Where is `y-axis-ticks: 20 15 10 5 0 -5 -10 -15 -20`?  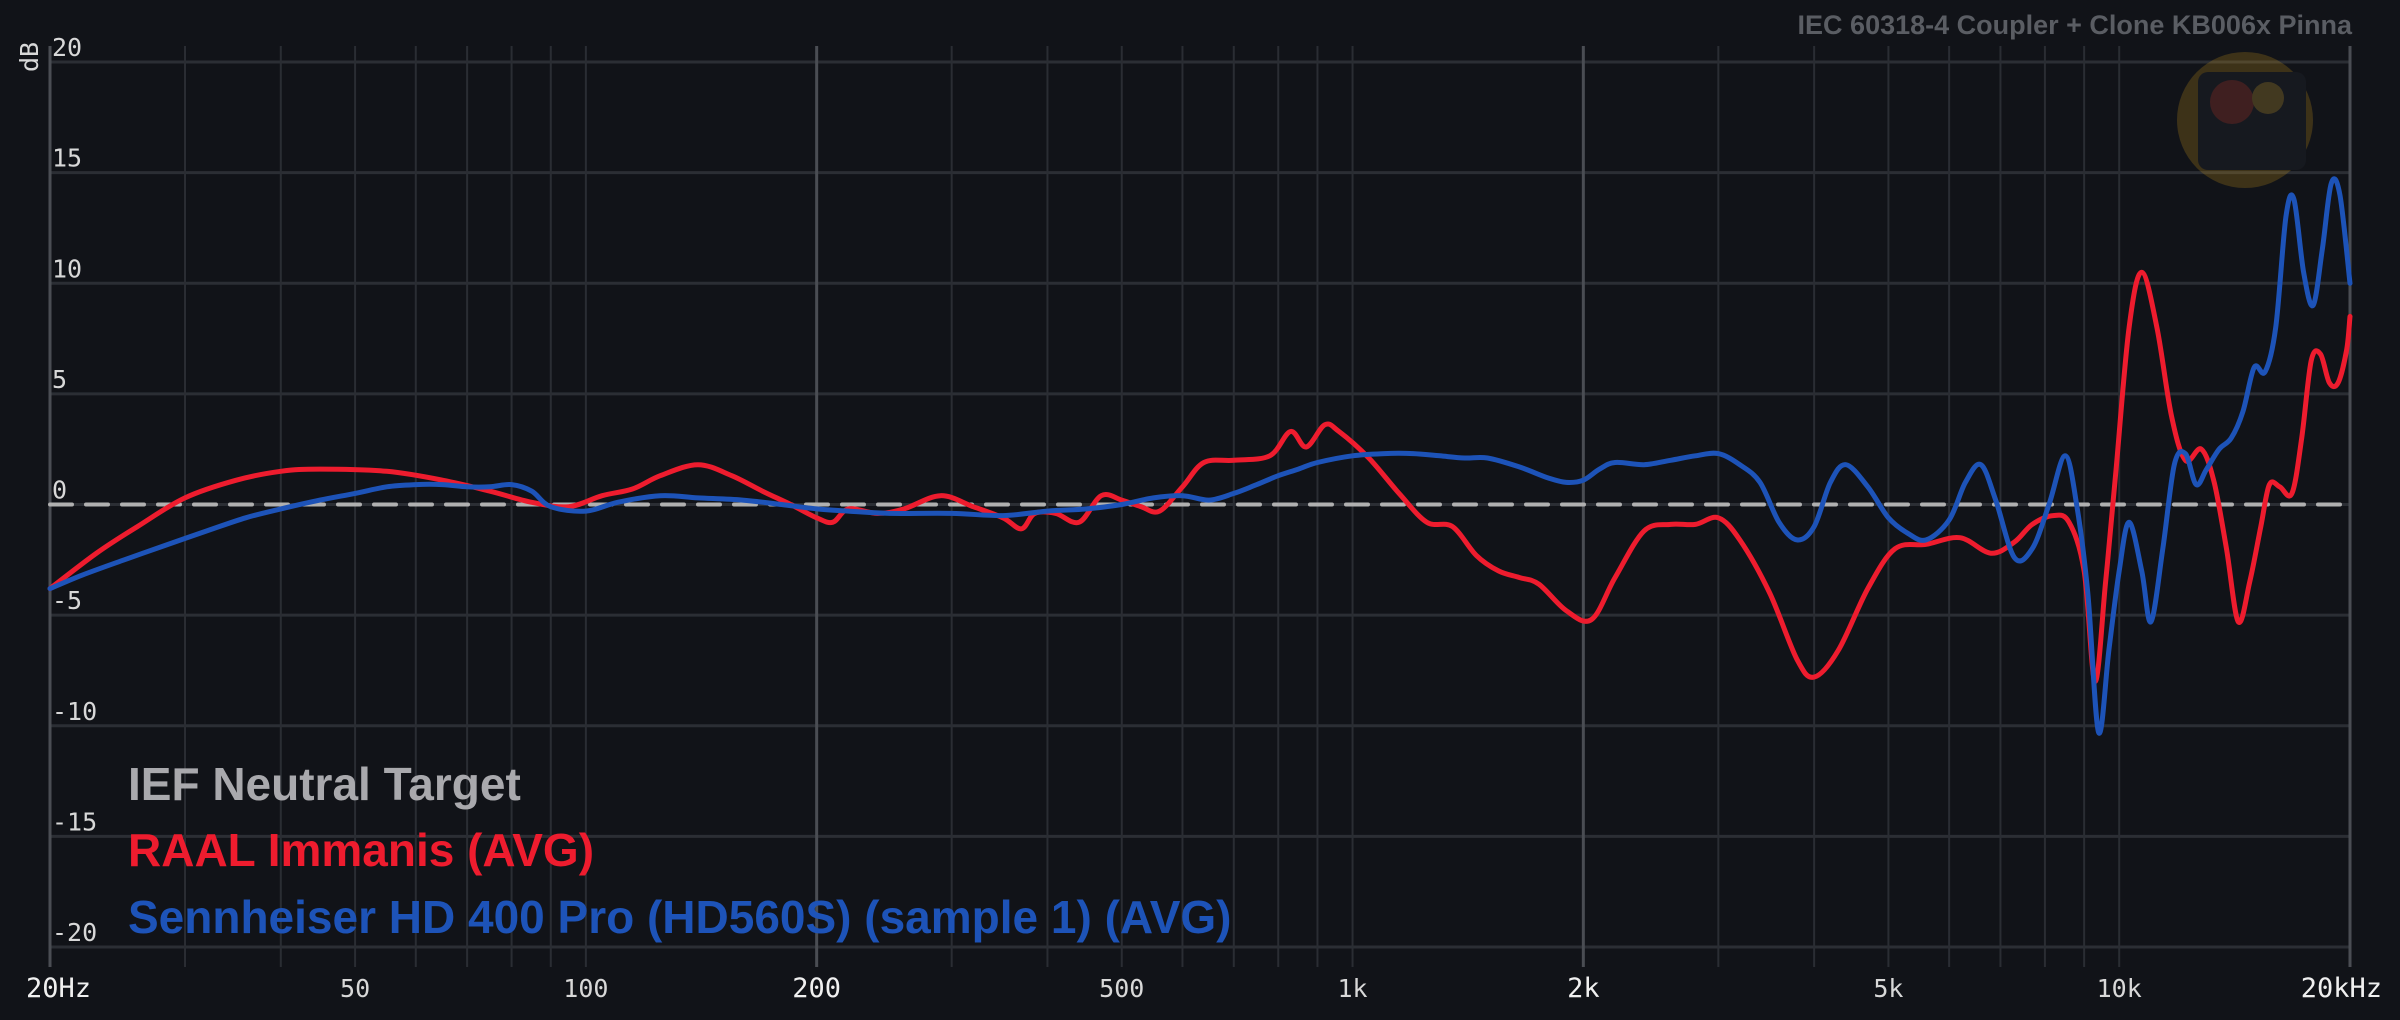 y-axis-ticks: 20 15 10 5 0 -5 -10 -15 -20 is located at coordinates (74, 490).